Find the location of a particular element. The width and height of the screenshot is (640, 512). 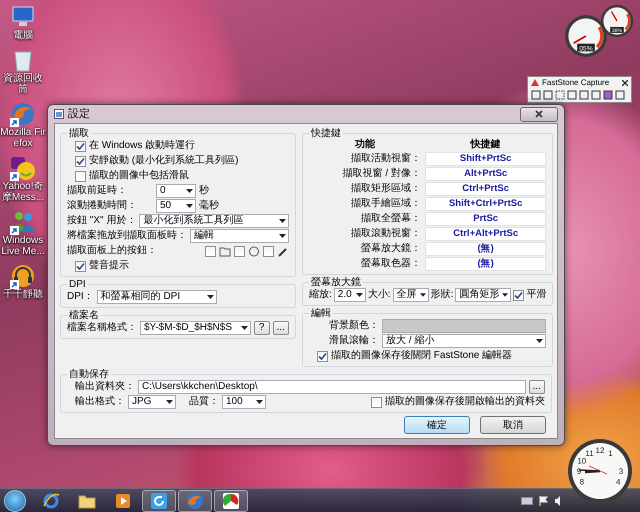

hotkey-field: Shift+Ctrl+PrtSc is located at coordinates (485, 204).